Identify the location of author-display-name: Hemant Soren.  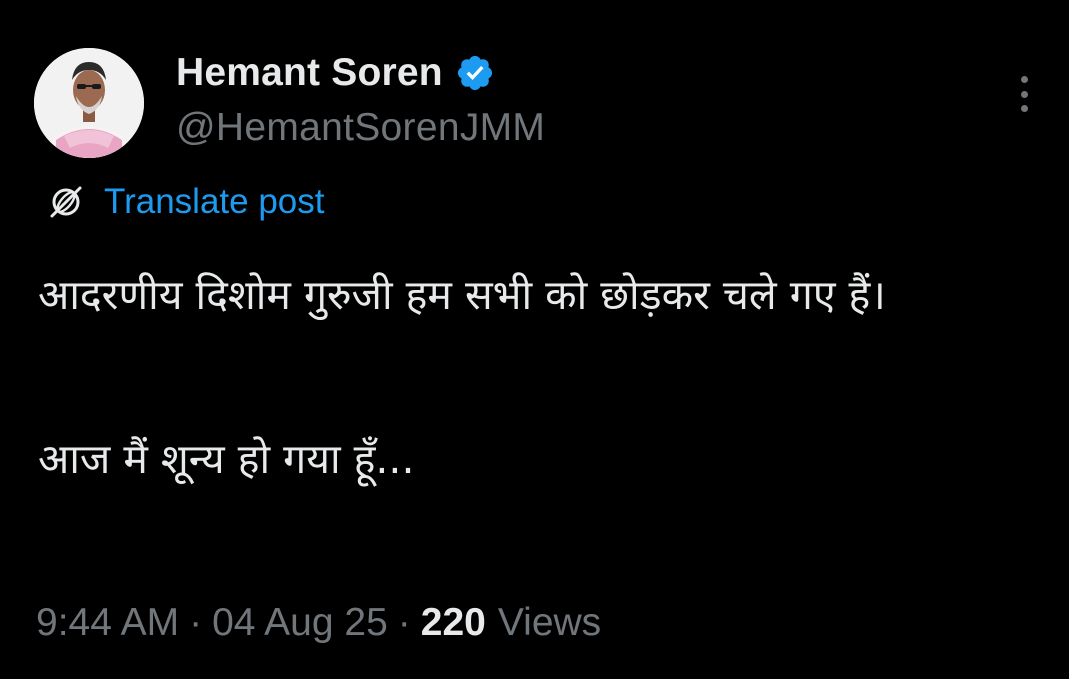
(309, 73).